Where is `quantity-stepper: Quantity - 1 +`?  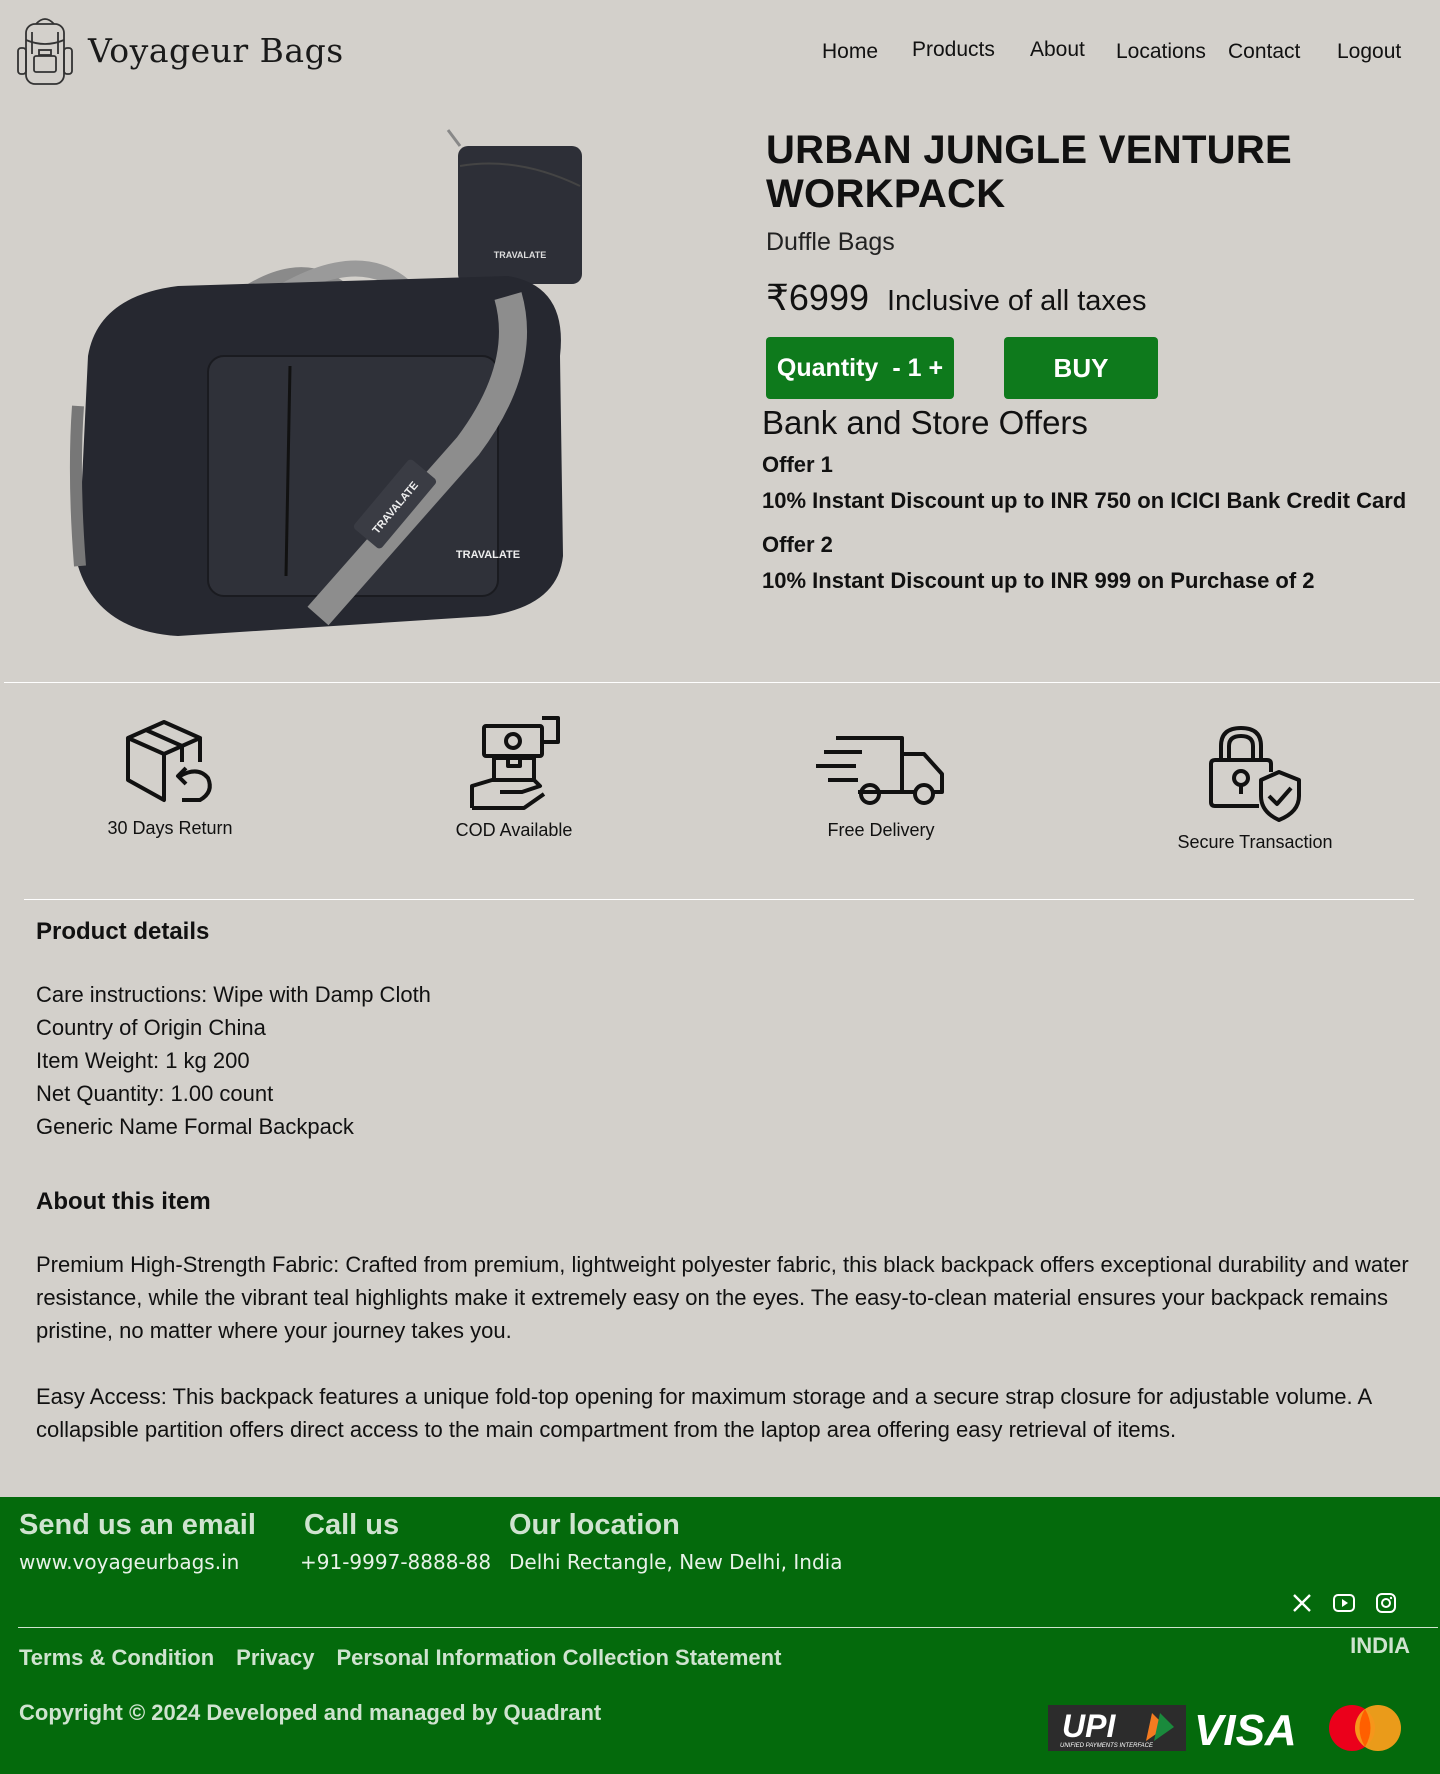
quantity-stepper: Quantity - 1 + is located at coordinates (860, 368).